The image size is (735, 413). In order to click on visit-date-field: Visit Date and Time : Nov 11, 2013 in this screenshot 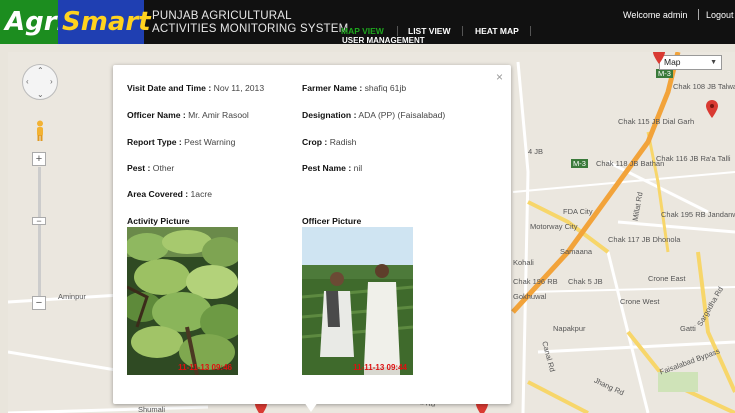, I will do `click(195, 88)`.